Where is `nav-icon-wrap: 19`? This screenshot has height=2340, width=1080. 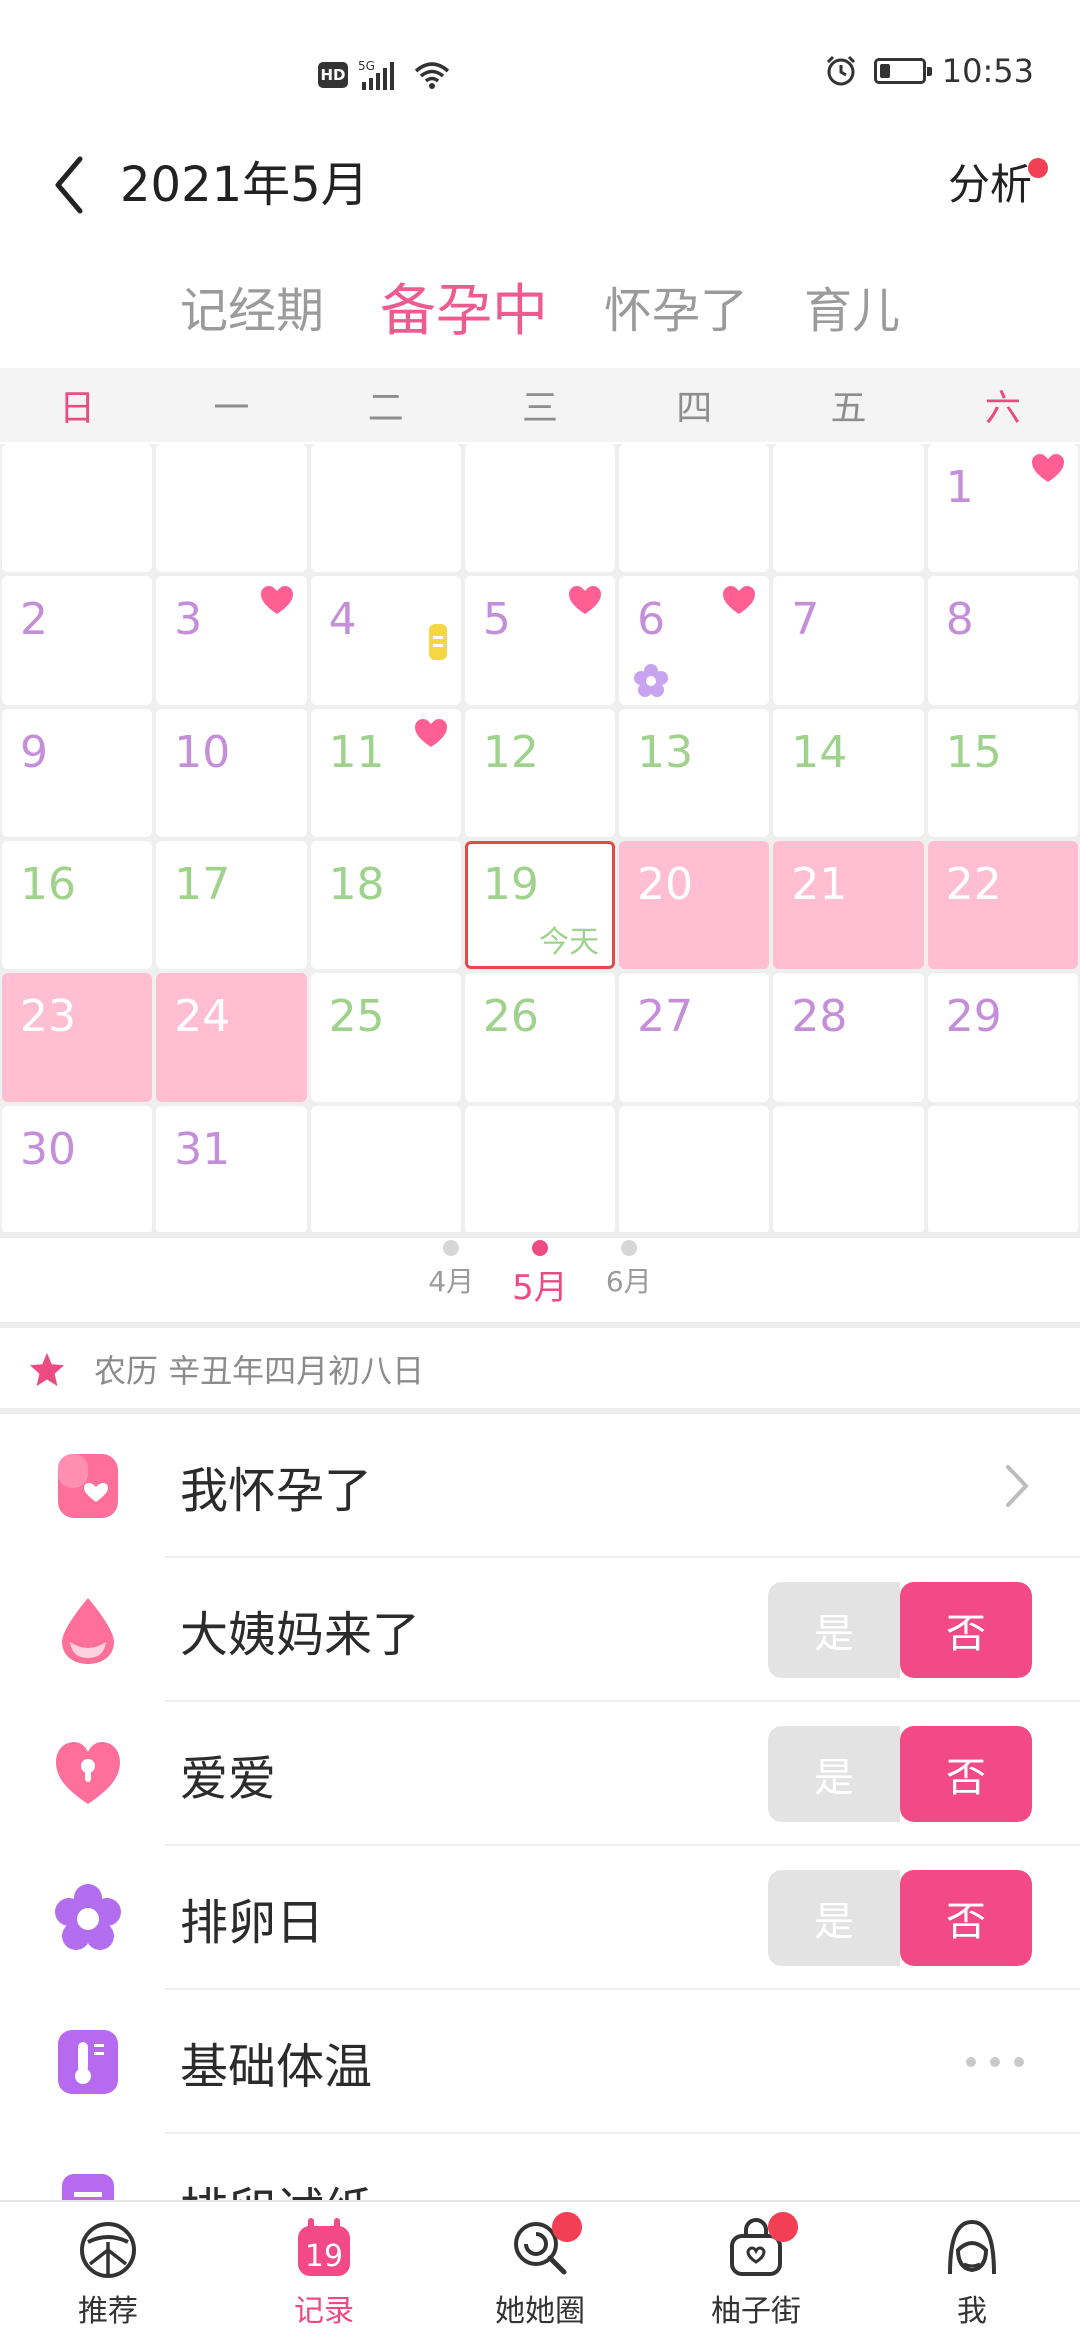 nav-icon-wrap: 19 is located at coordinates (324, 2248).